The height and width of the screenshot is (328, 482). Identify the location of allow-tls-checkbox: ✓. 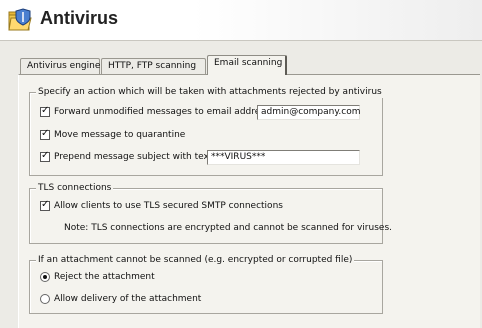
(45, 205).